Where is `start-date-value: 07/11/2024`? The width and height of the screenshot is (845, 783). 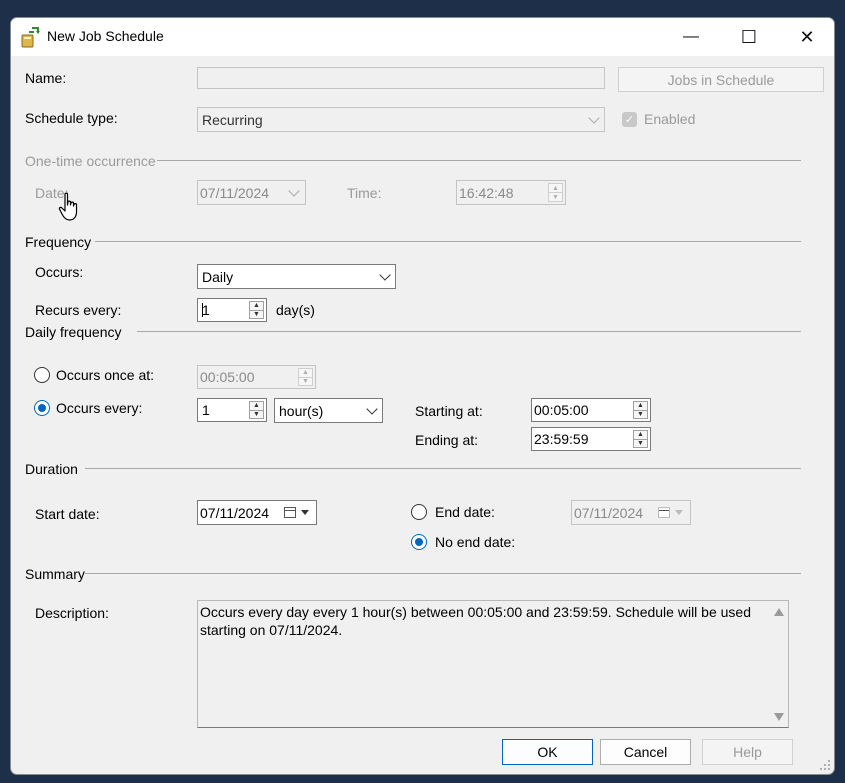 start-date-value: 07/11/2024 is located at coordinates (235, 512).